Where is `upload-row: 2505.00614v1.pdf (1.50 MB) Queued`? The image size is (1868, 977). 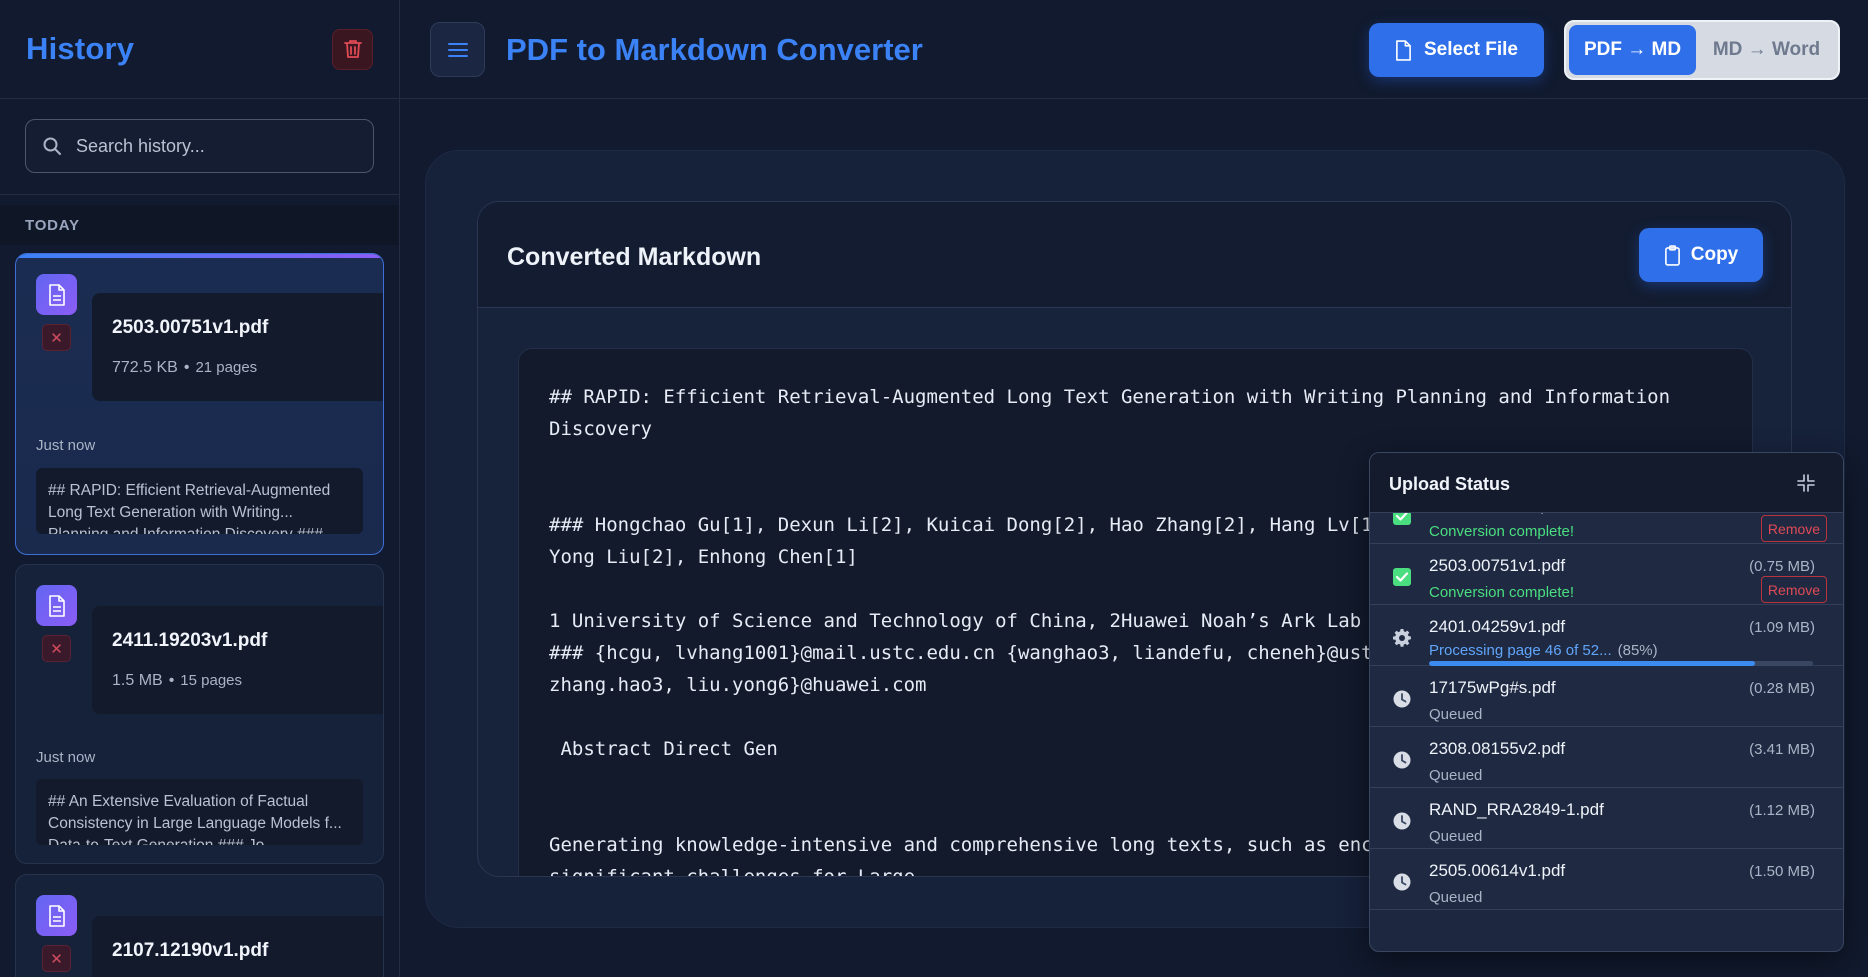 upload-row: 2505.00614v1.pdf (1.50 MB) Queued is located at coordinates (1606, 879).